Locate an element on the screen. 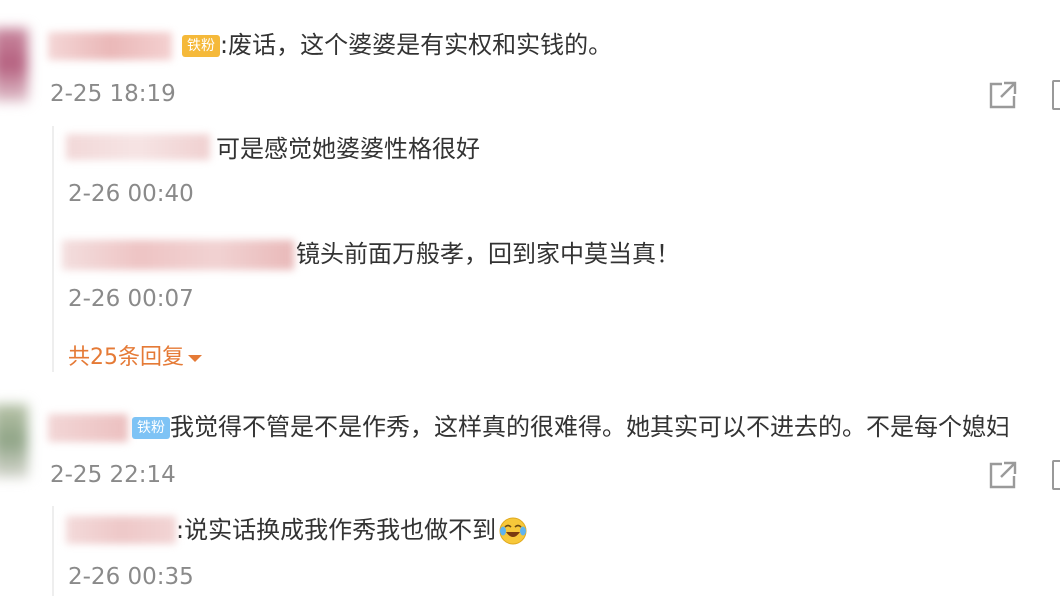  comment-text: 铁粉 我觉得不管是不是作秀，这样真的很难得。她其实可以不进去的。不是每个媳妇 is located at coordinates (571, 427).